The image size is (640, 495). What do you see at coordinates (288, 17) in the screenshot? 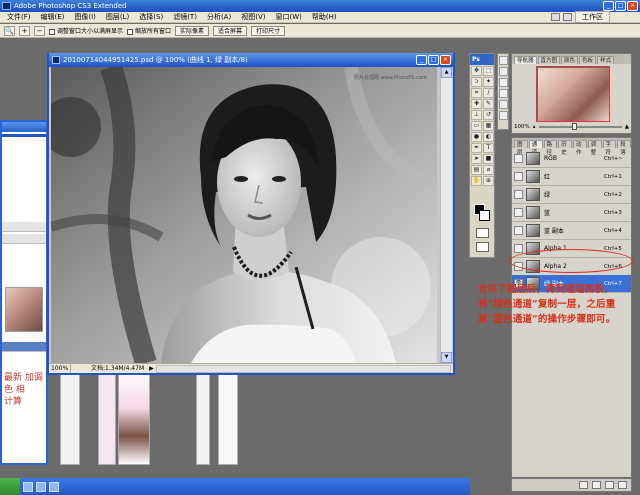
I see `menu-window: 窗口(W)` at bounding box center [288, 17].